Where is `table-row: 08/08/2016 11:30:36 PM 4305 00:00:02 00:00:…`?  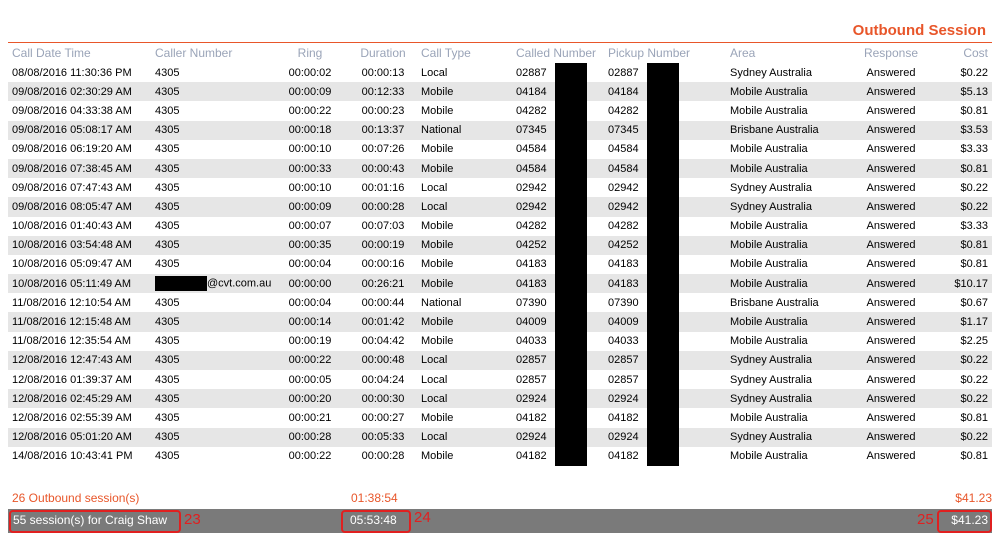
table-row: 08/08/2016 11:30:36 PM 4305 00:00:02 00:00:… is located at coordinates (500, 73).